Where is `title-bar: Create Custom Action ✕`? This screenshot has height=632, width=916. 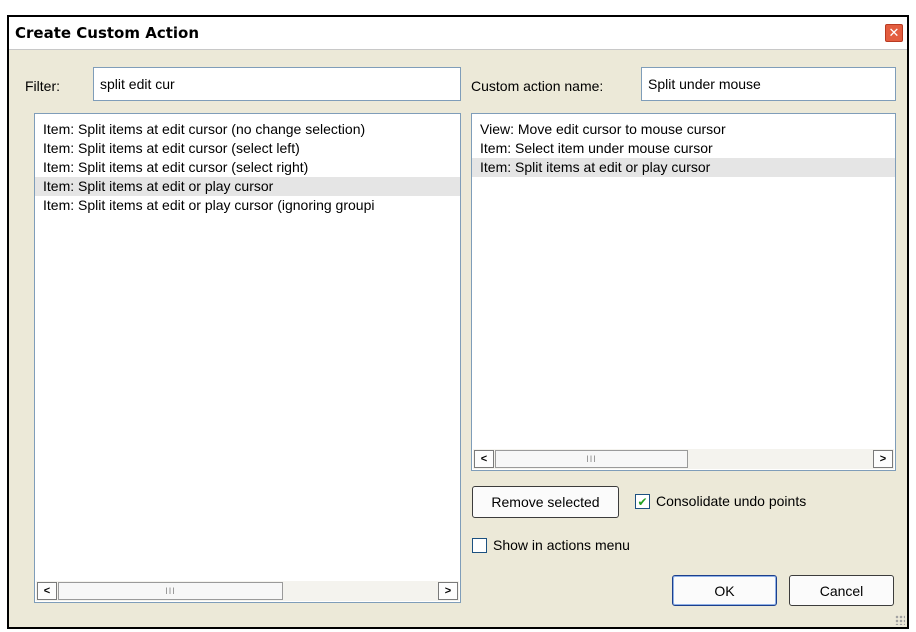 title-bar: Create Custom Action ✕ is located at coordinates (458, 33).